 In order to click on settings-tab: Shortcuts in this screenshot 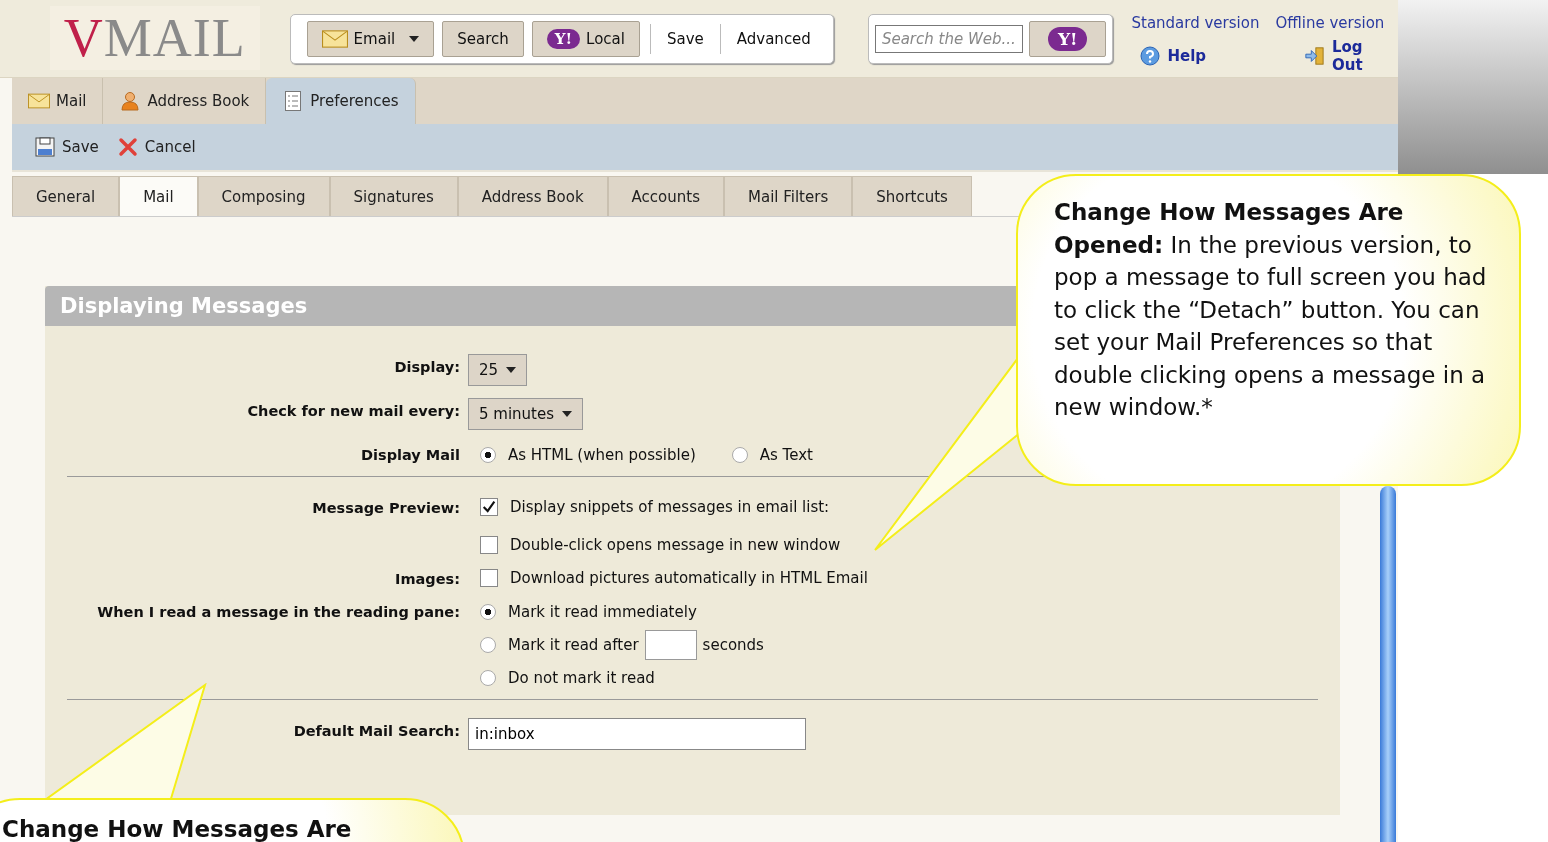, I will do `click(912, 196)`.